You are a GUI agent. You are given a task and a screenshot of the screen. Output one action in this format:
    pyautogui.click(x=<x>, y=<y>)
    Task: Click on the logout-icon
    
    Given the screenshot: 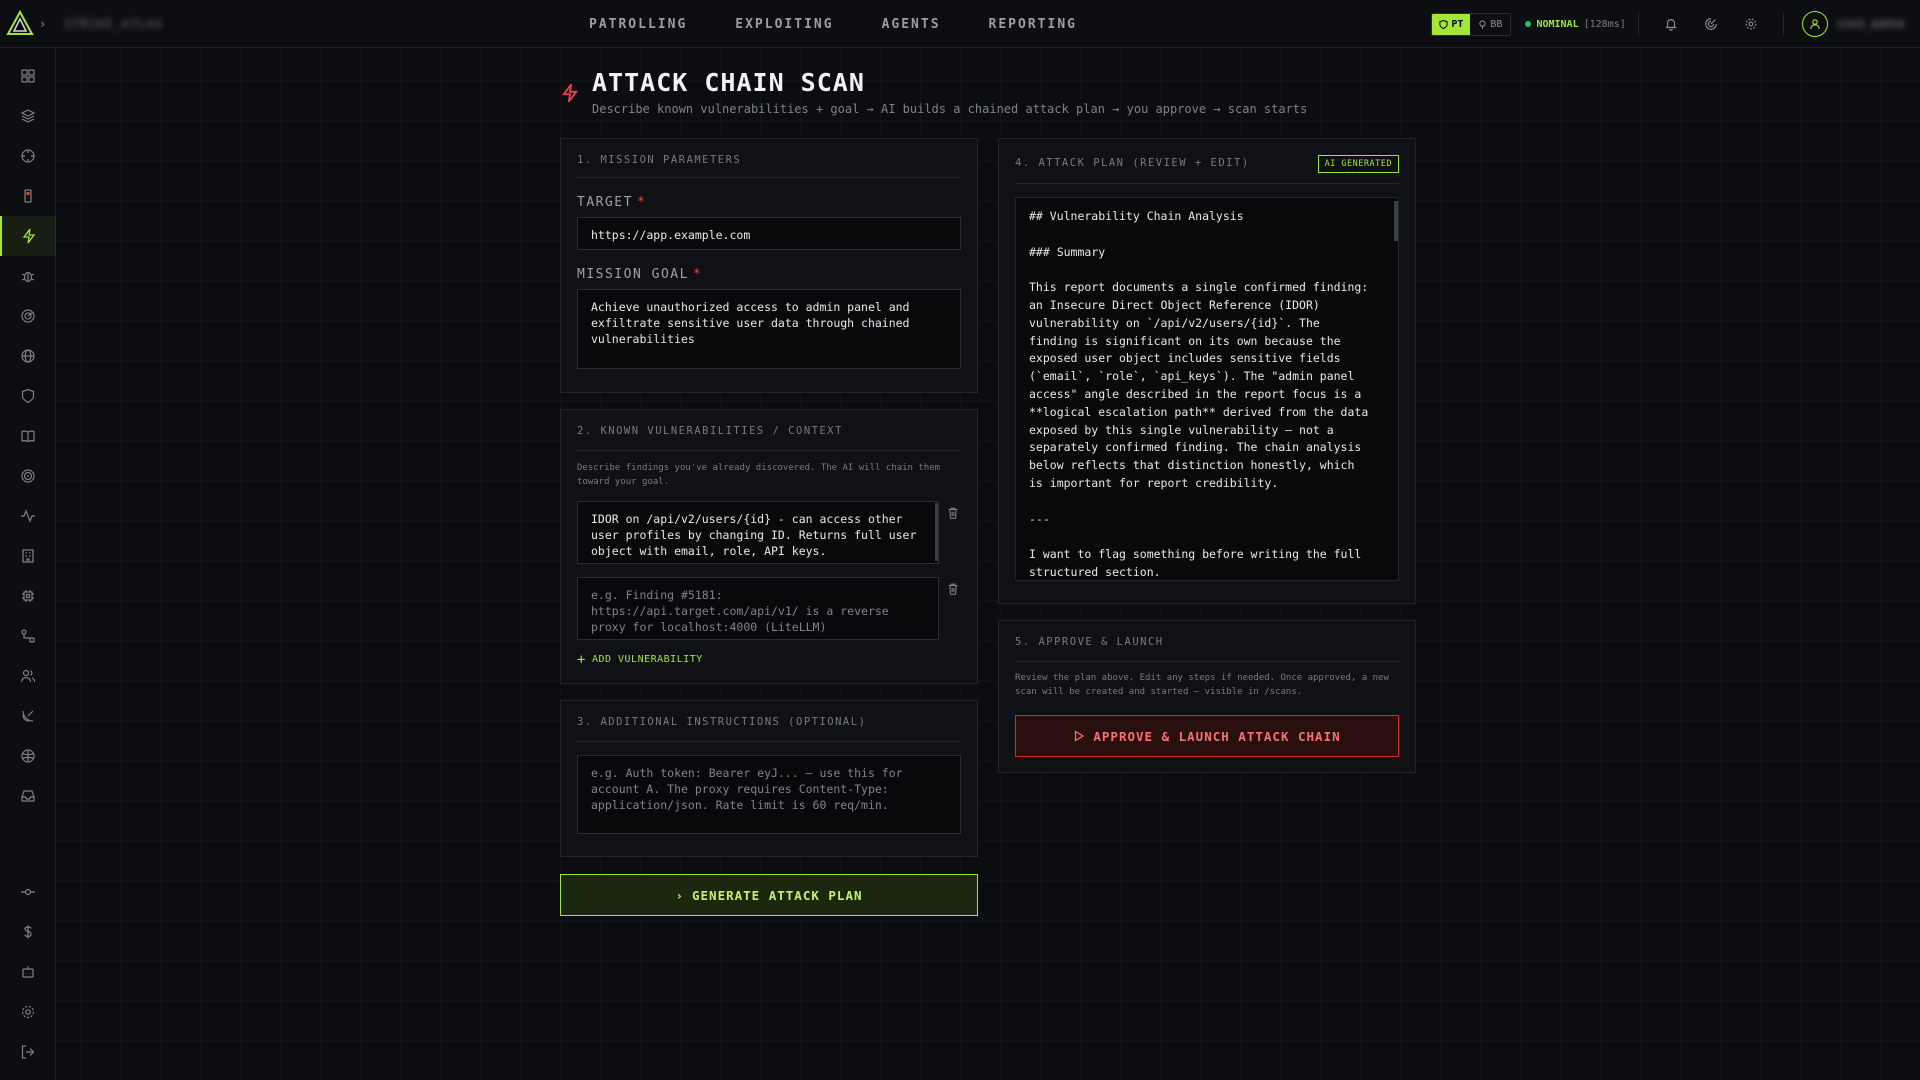 What is the action you would take?
    pyautogui.click(x=28, y=1052)
    